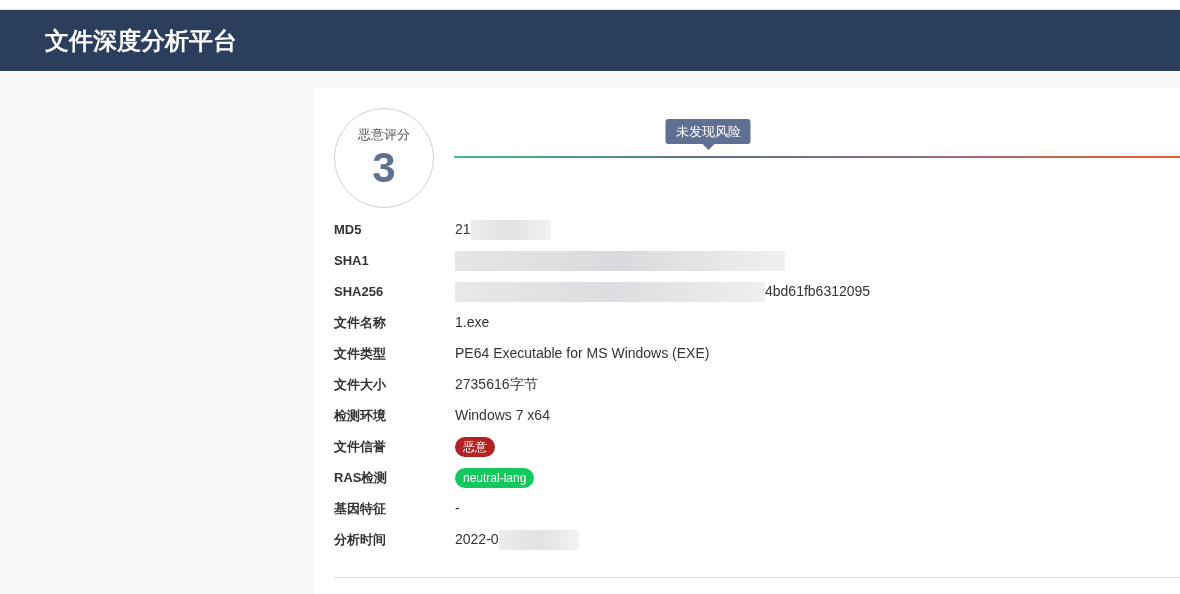 Image resolution: width=1180 pixels, height=594 pixels. I want to click on score-value: 3, so click(384, 167).